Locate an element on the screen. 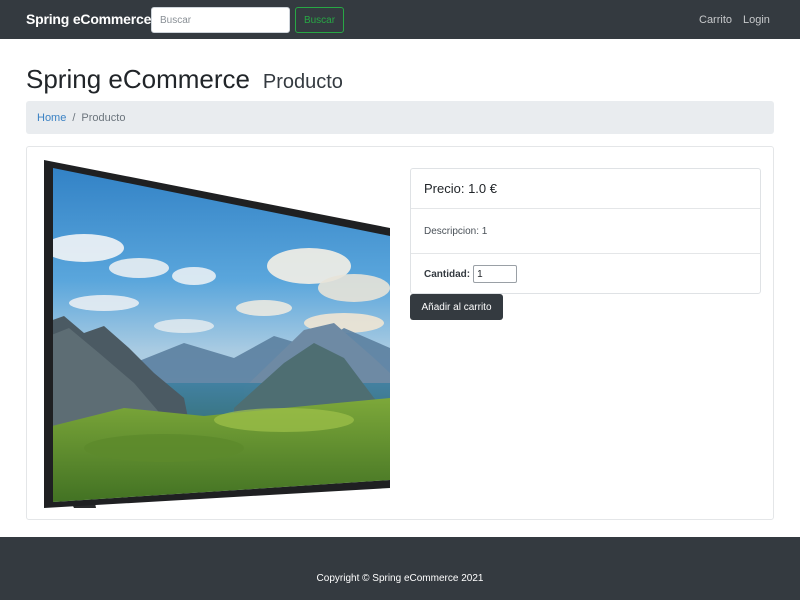 The width and height of the screenshot is (800, 600). page-title-sub: Producto is located at coordinates (302, 82).